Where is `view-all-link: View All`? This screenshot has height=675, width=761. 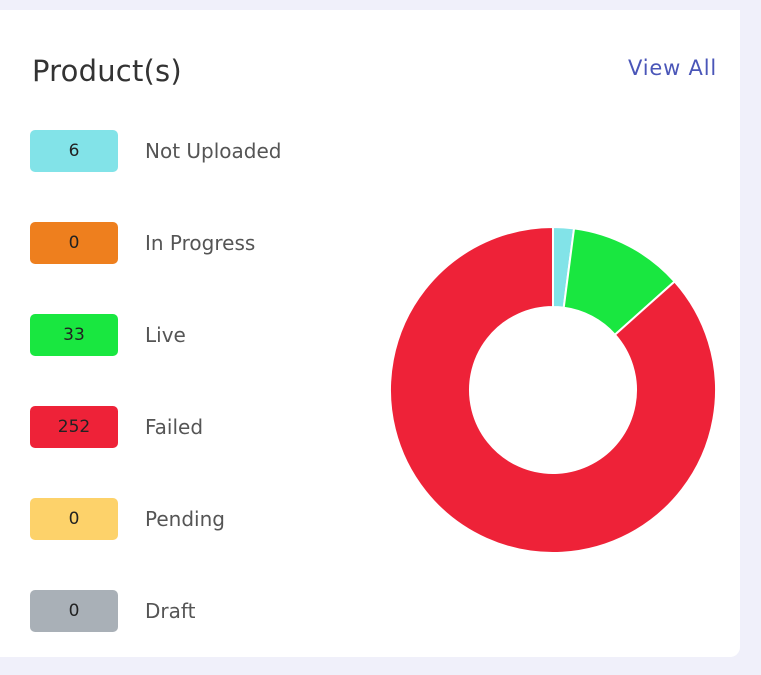
view-all-link: View All is located at coordinates (672, 68).